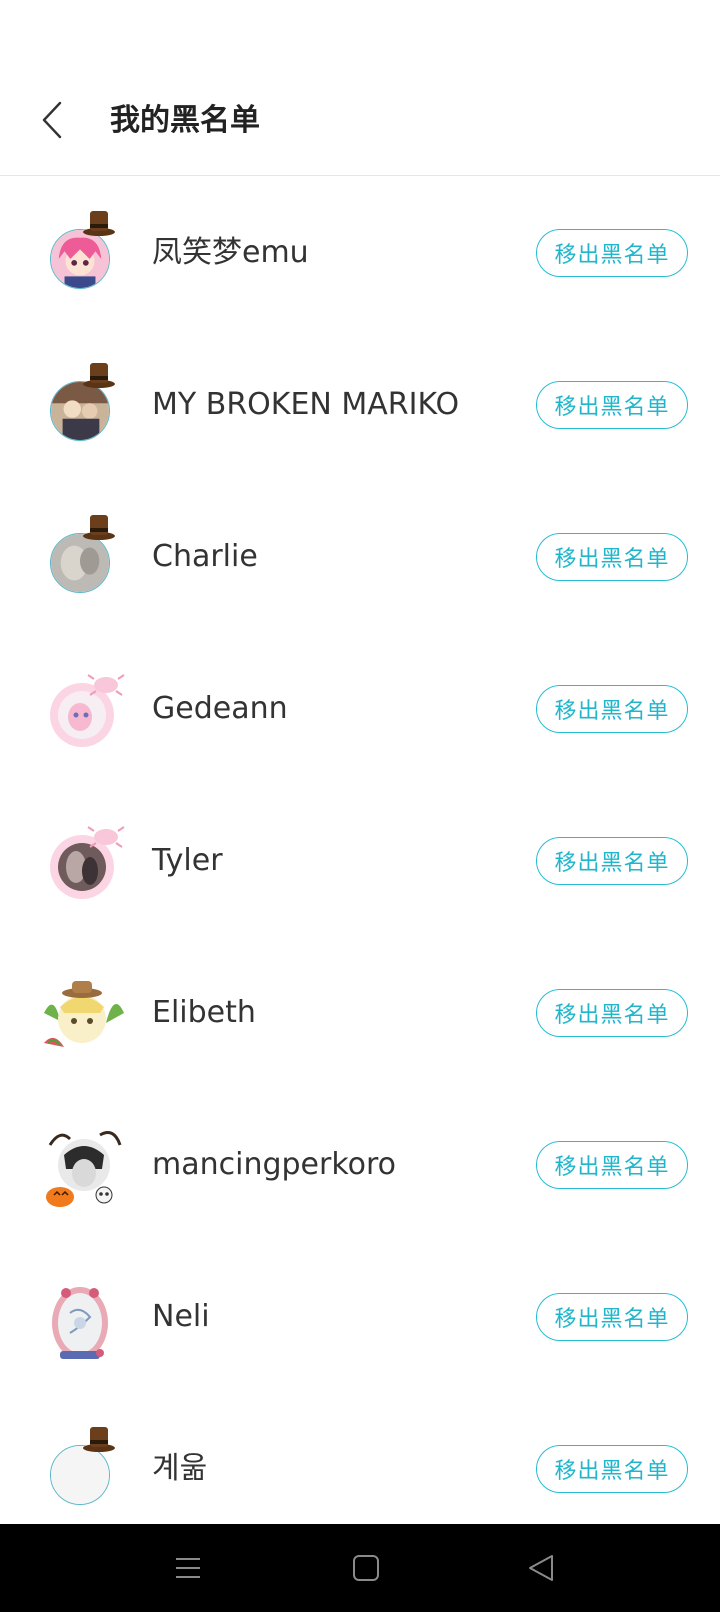  I want to click on chevron-left-icon, so click(52, 120).